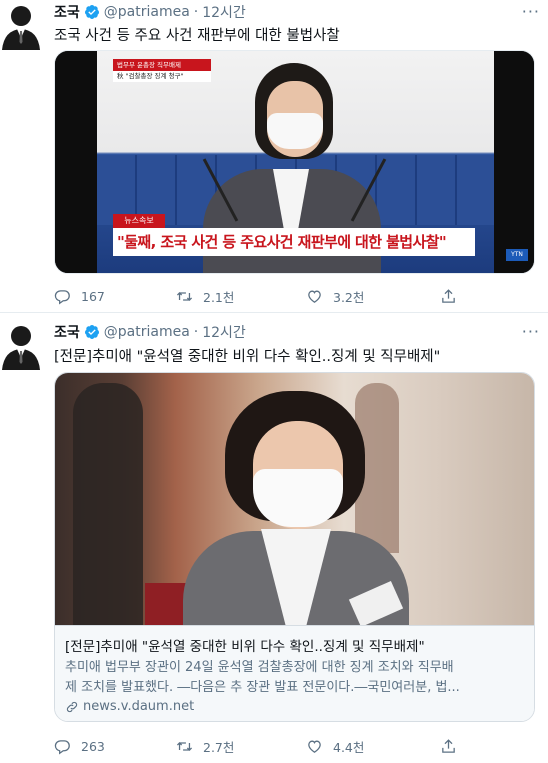 The height and width of the screenshot is (763, 548). I want to click on retweet-button: 2.7천, so click(205, 746).